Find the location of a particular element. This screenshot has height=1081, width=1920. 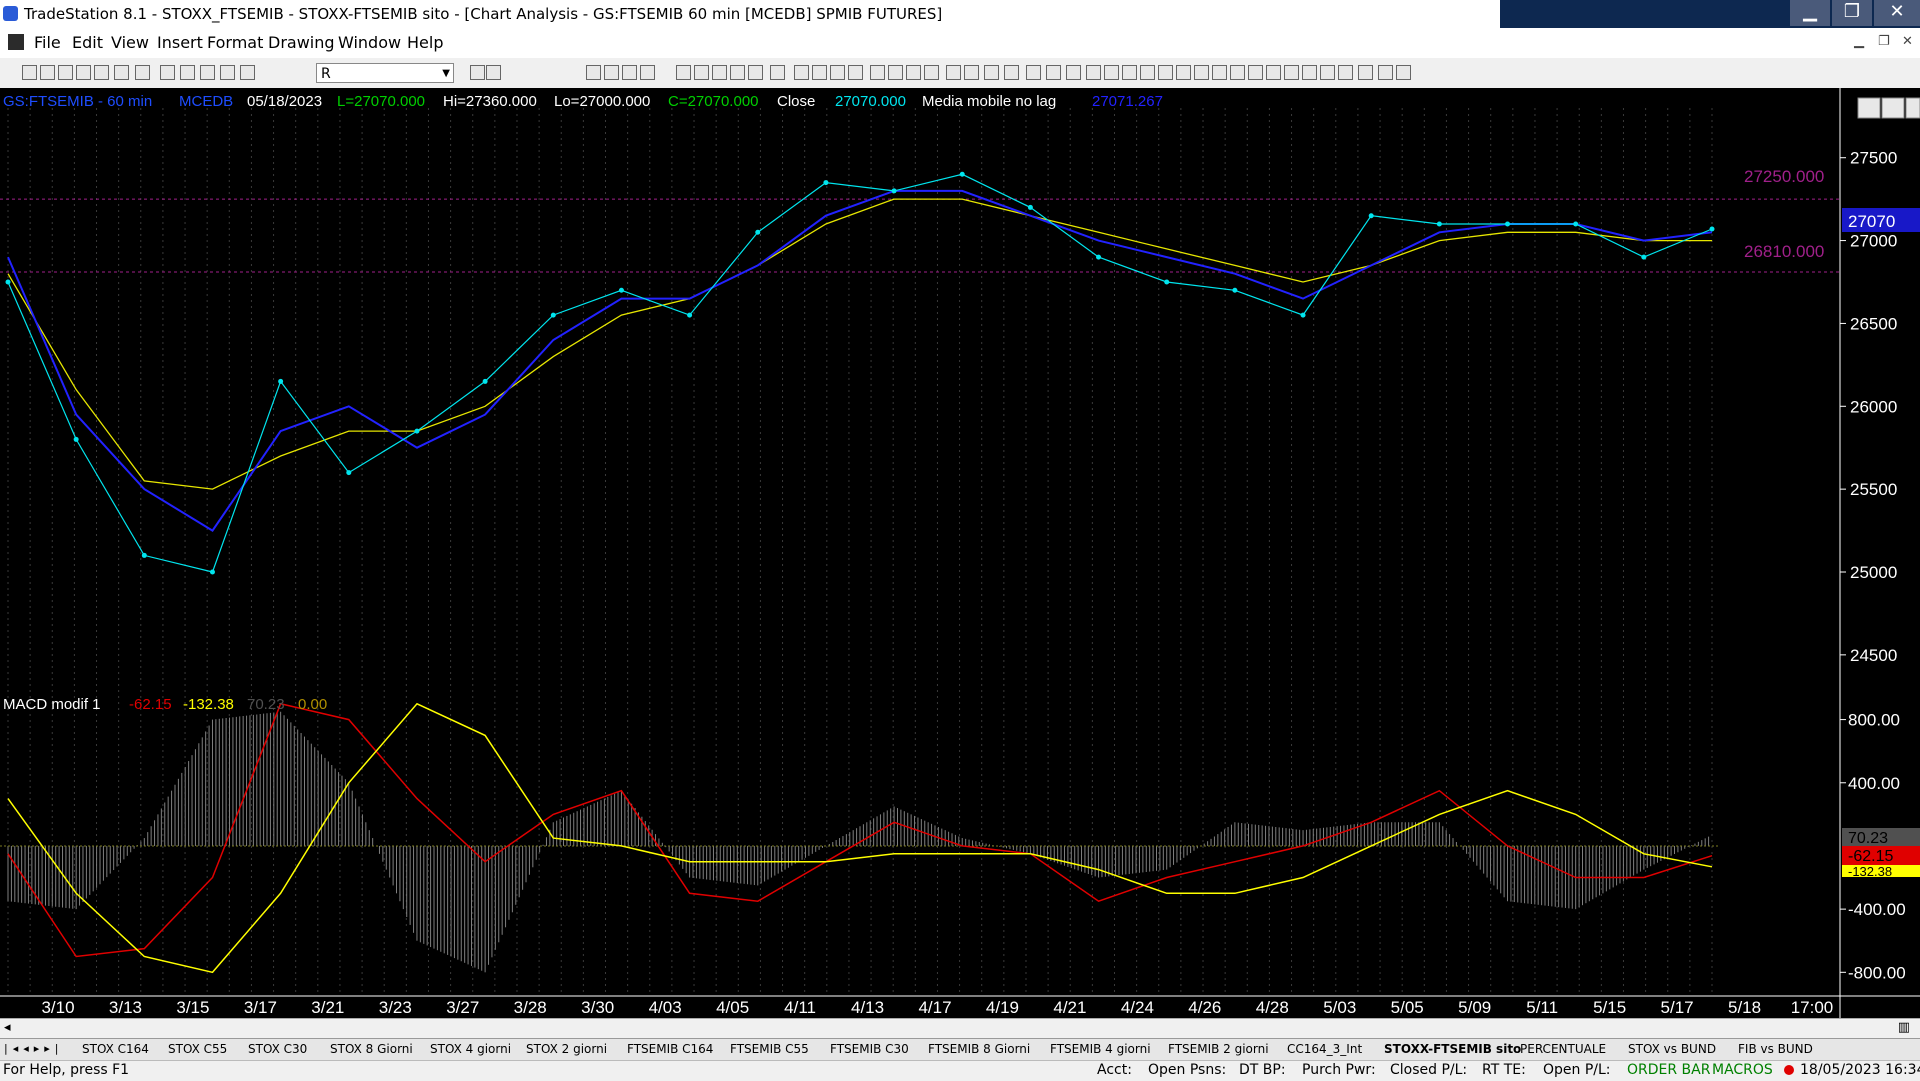

menu-view: View is located at coordinates (130, 42).